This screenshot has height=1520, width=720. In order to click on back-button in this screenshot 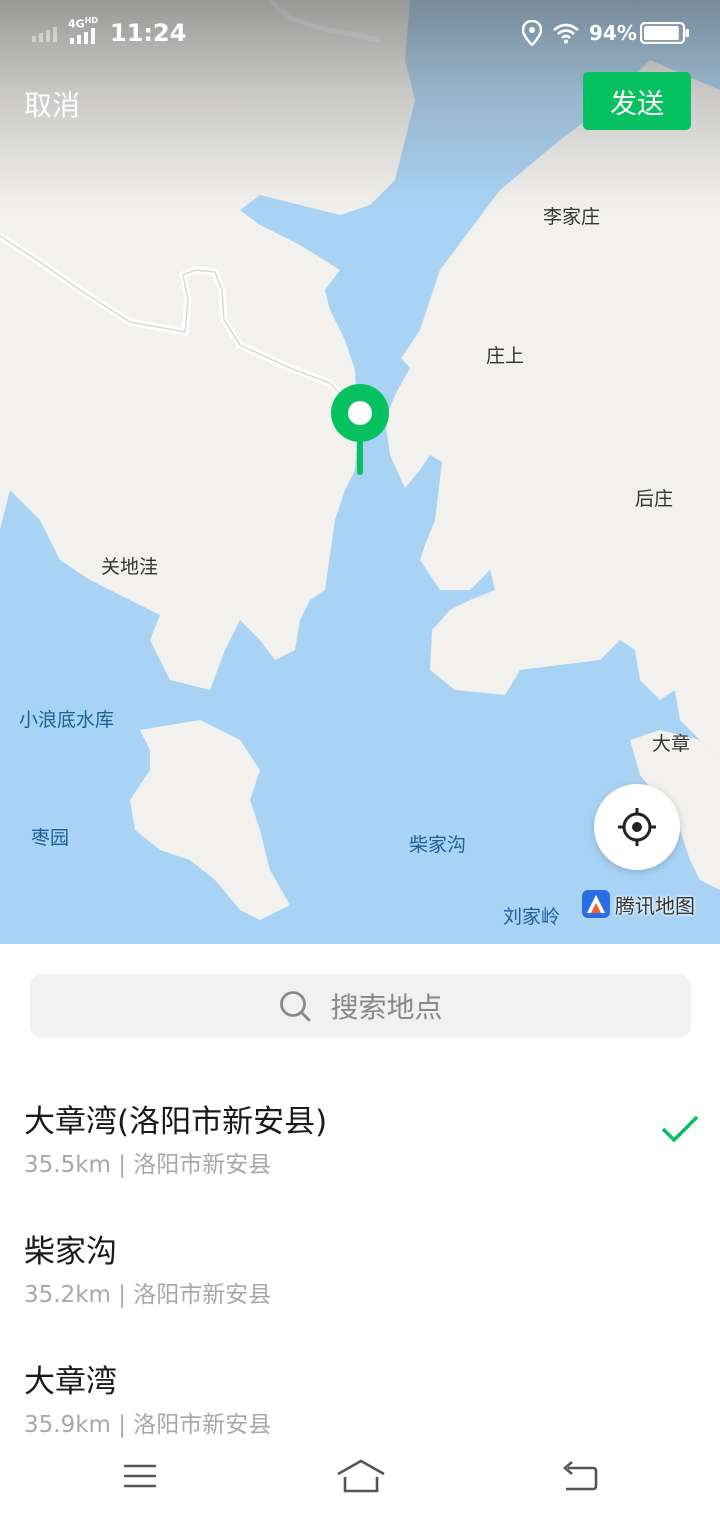, I will do `click(580, 1478)`.